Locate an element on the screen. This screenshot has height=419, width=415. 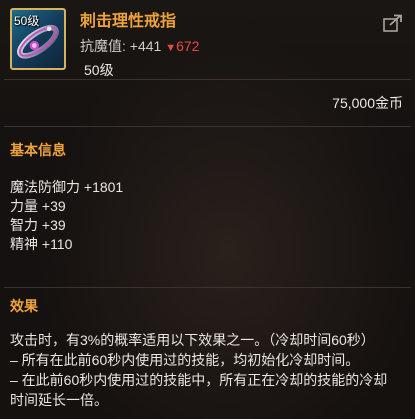
effect-line: – 在此前60秒内使用过的技能中，所有正在冷却的技能的冷却 is located at coordinates (199, 380).